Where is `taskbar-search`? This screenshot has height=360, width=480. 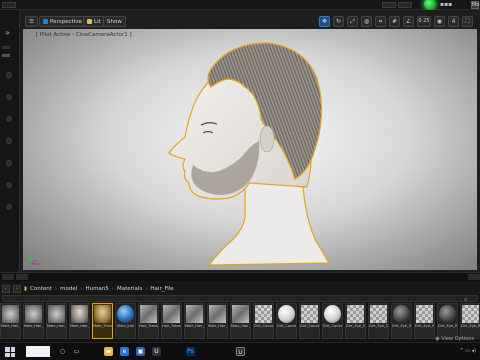 taskbar-search is located at coordinates (38, 351).